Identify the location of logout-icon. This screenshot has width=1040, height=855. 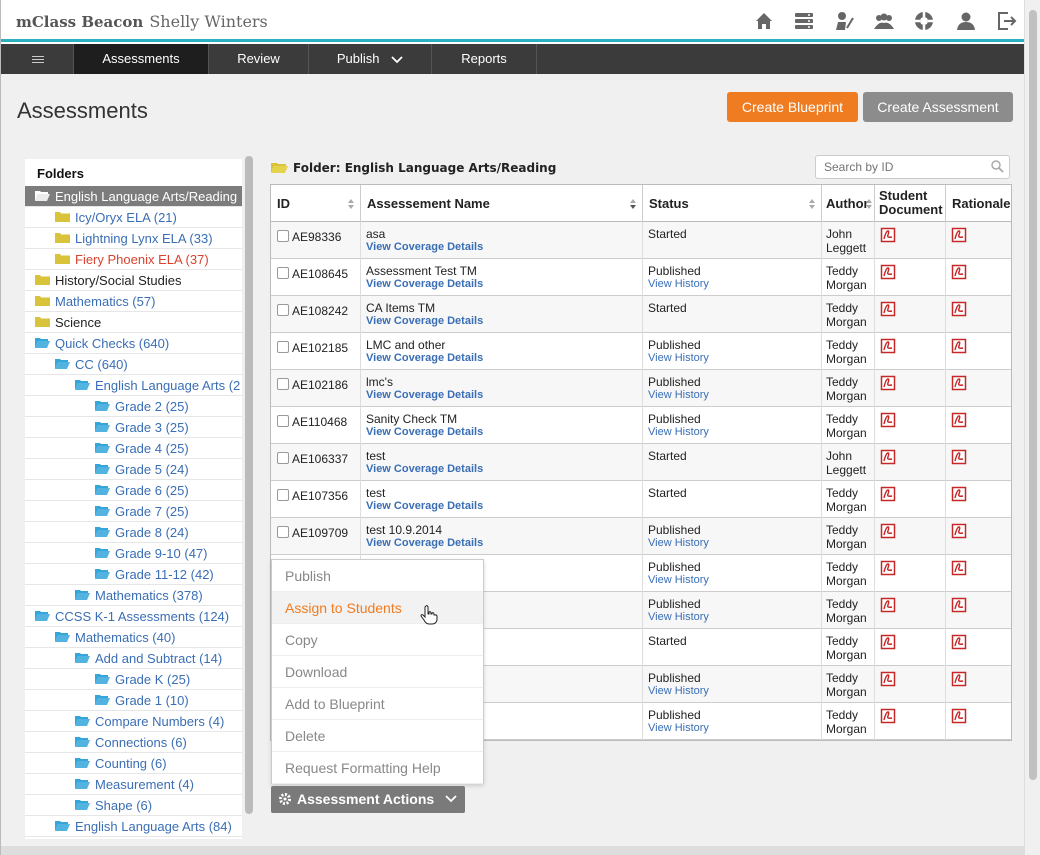
(1006, 21).